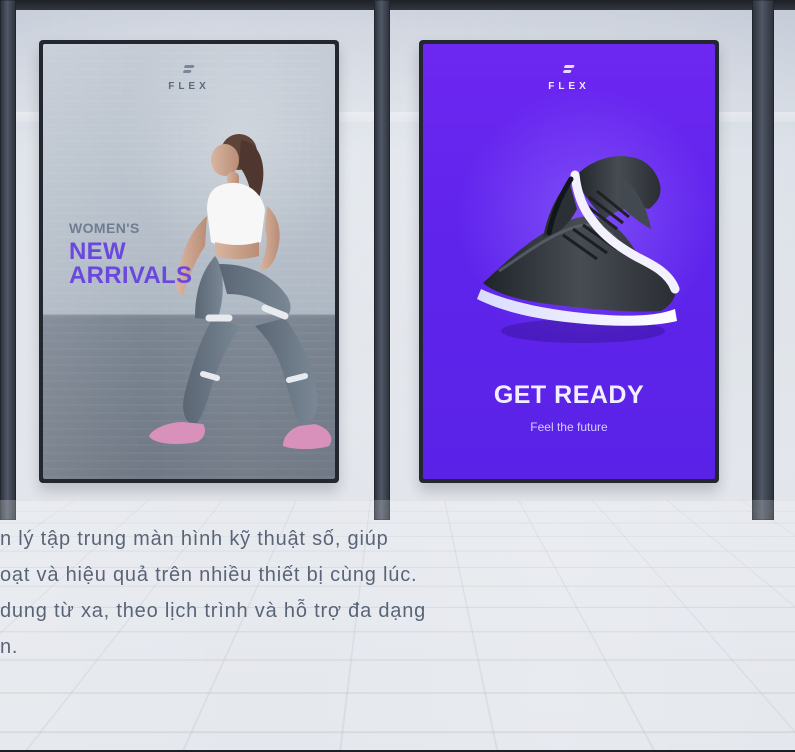  What do you see at coordinates (578, 249) in the screenshot?
I see `sneaker-image` at bounding box center [578, 249].